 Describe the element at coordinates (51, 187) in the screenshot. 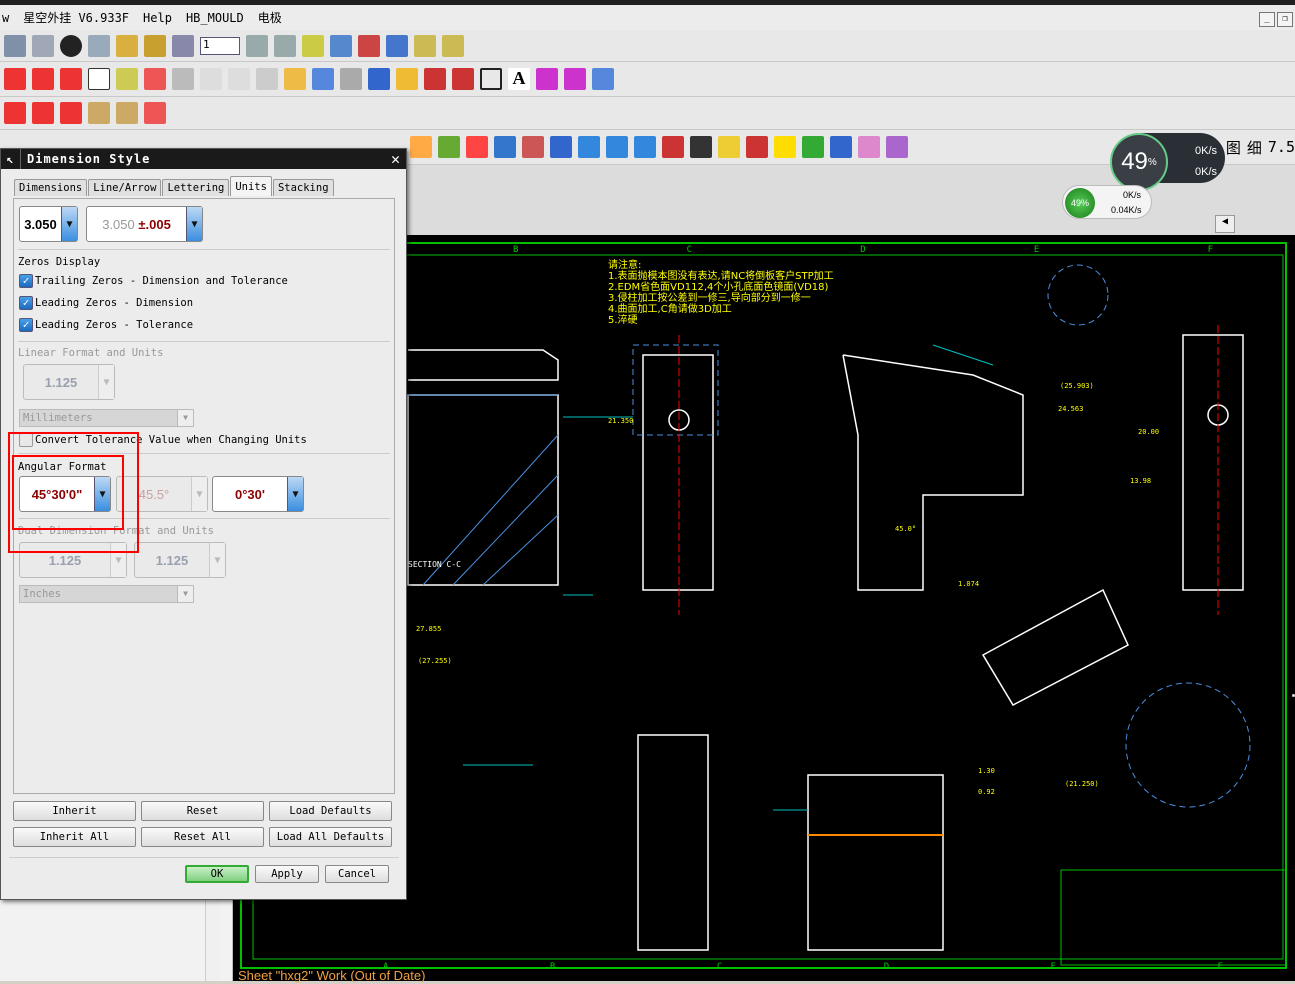

I see `tab-dimensions: Dimensions` at that location.